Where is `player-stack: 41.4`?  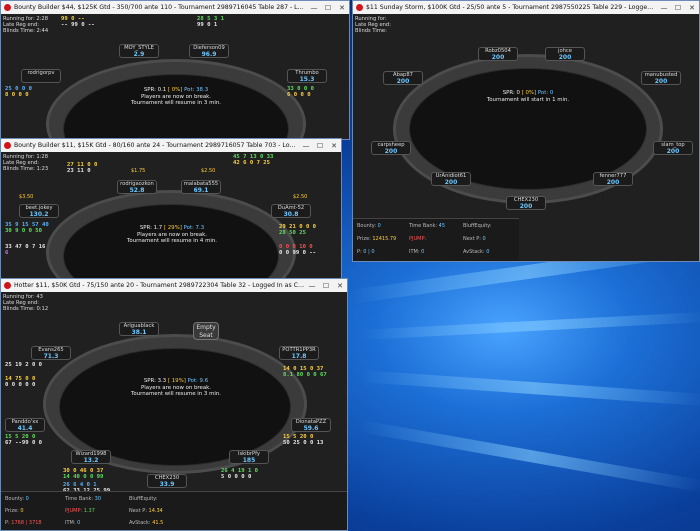 player-stack: 41.4 is located at coordinates (25, 428).